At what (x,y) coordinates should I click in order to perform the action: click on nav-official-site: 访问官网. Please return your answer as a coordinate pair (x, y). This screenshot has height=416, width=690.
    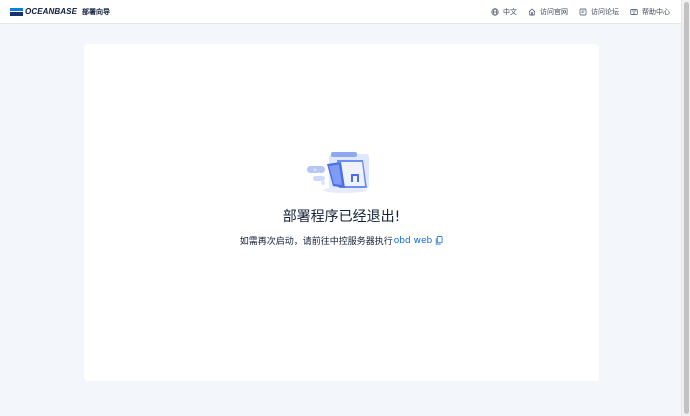
    Looking at the image, I should click on (548, 12).